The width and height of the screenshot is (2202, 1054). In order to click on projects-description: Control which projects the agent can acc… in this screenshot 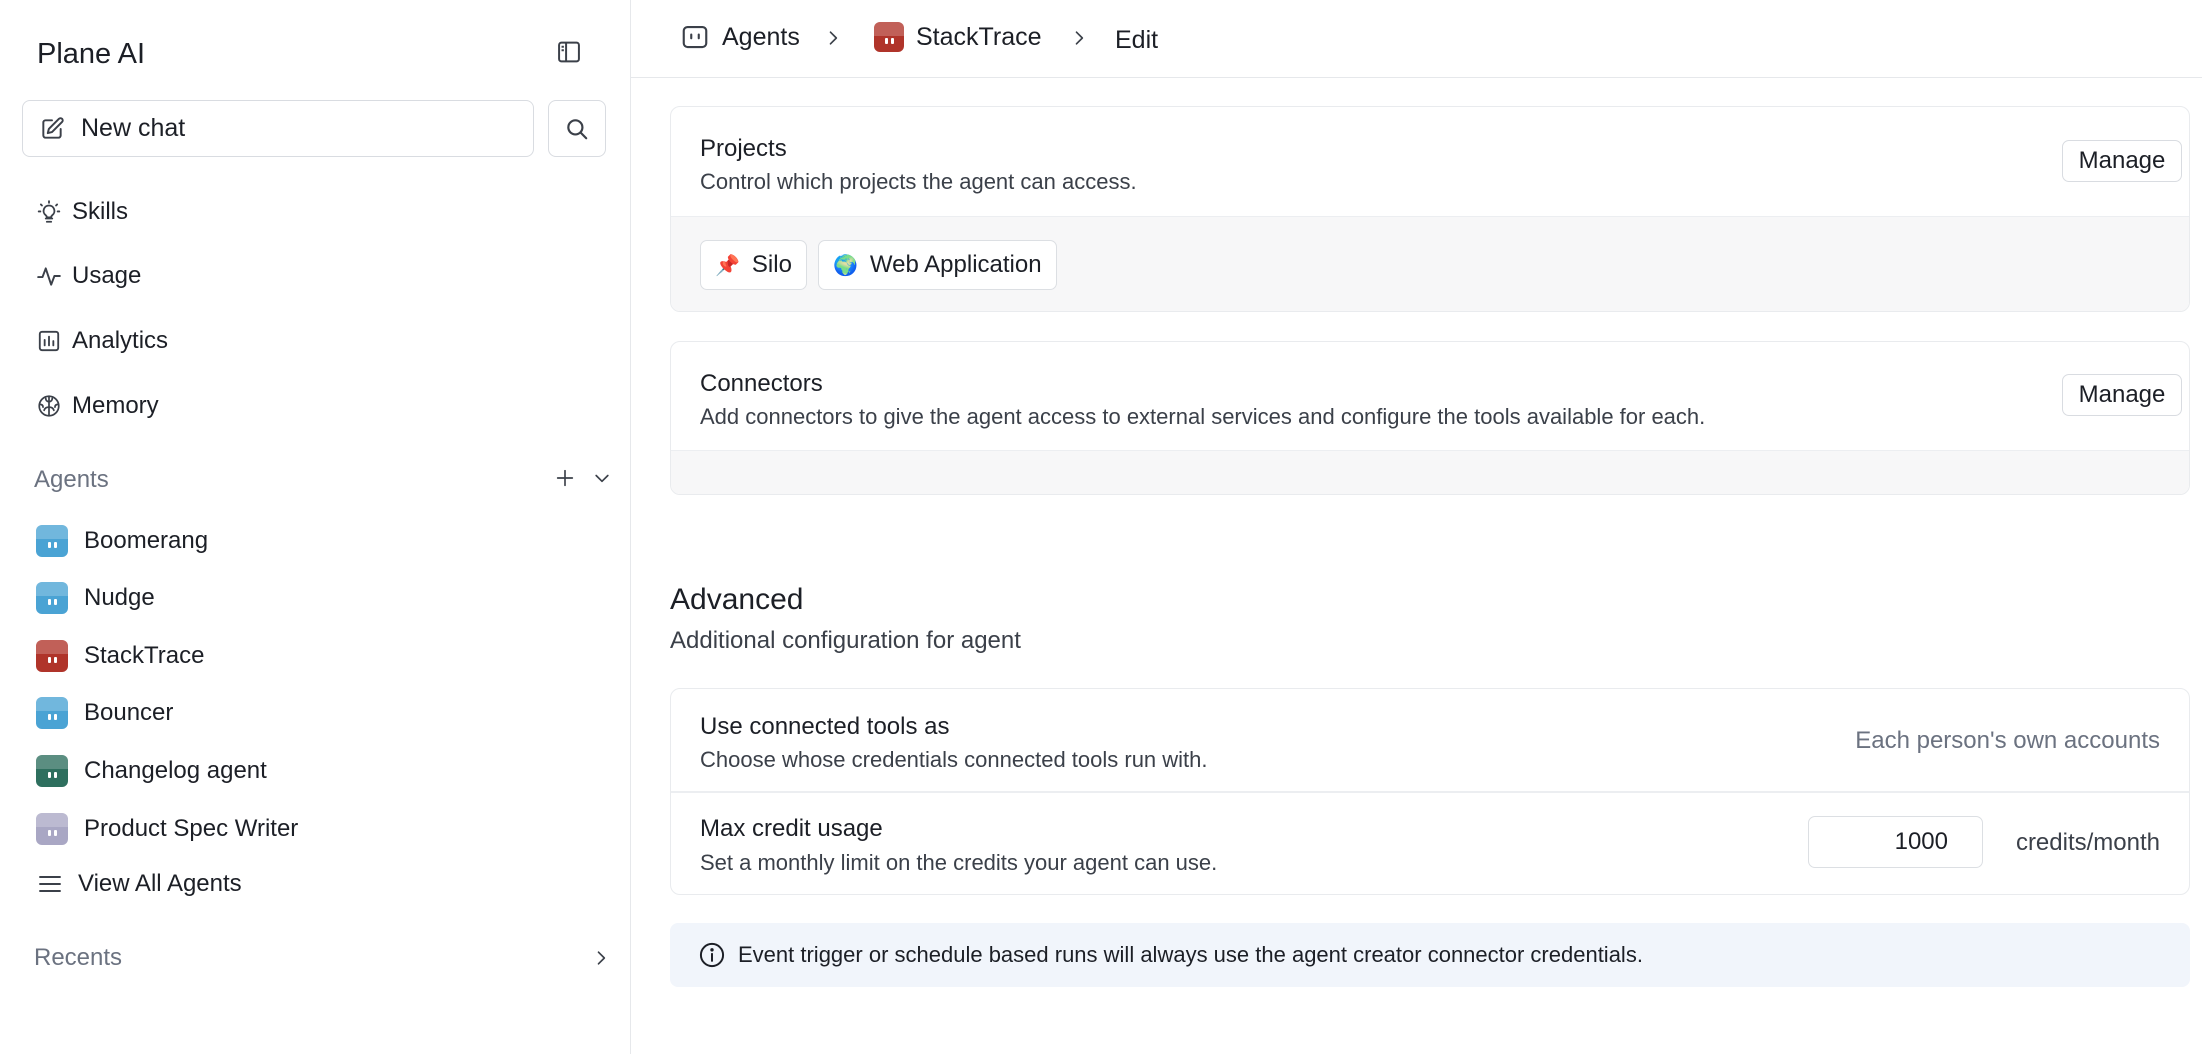, I will do `click(918, 181)`.